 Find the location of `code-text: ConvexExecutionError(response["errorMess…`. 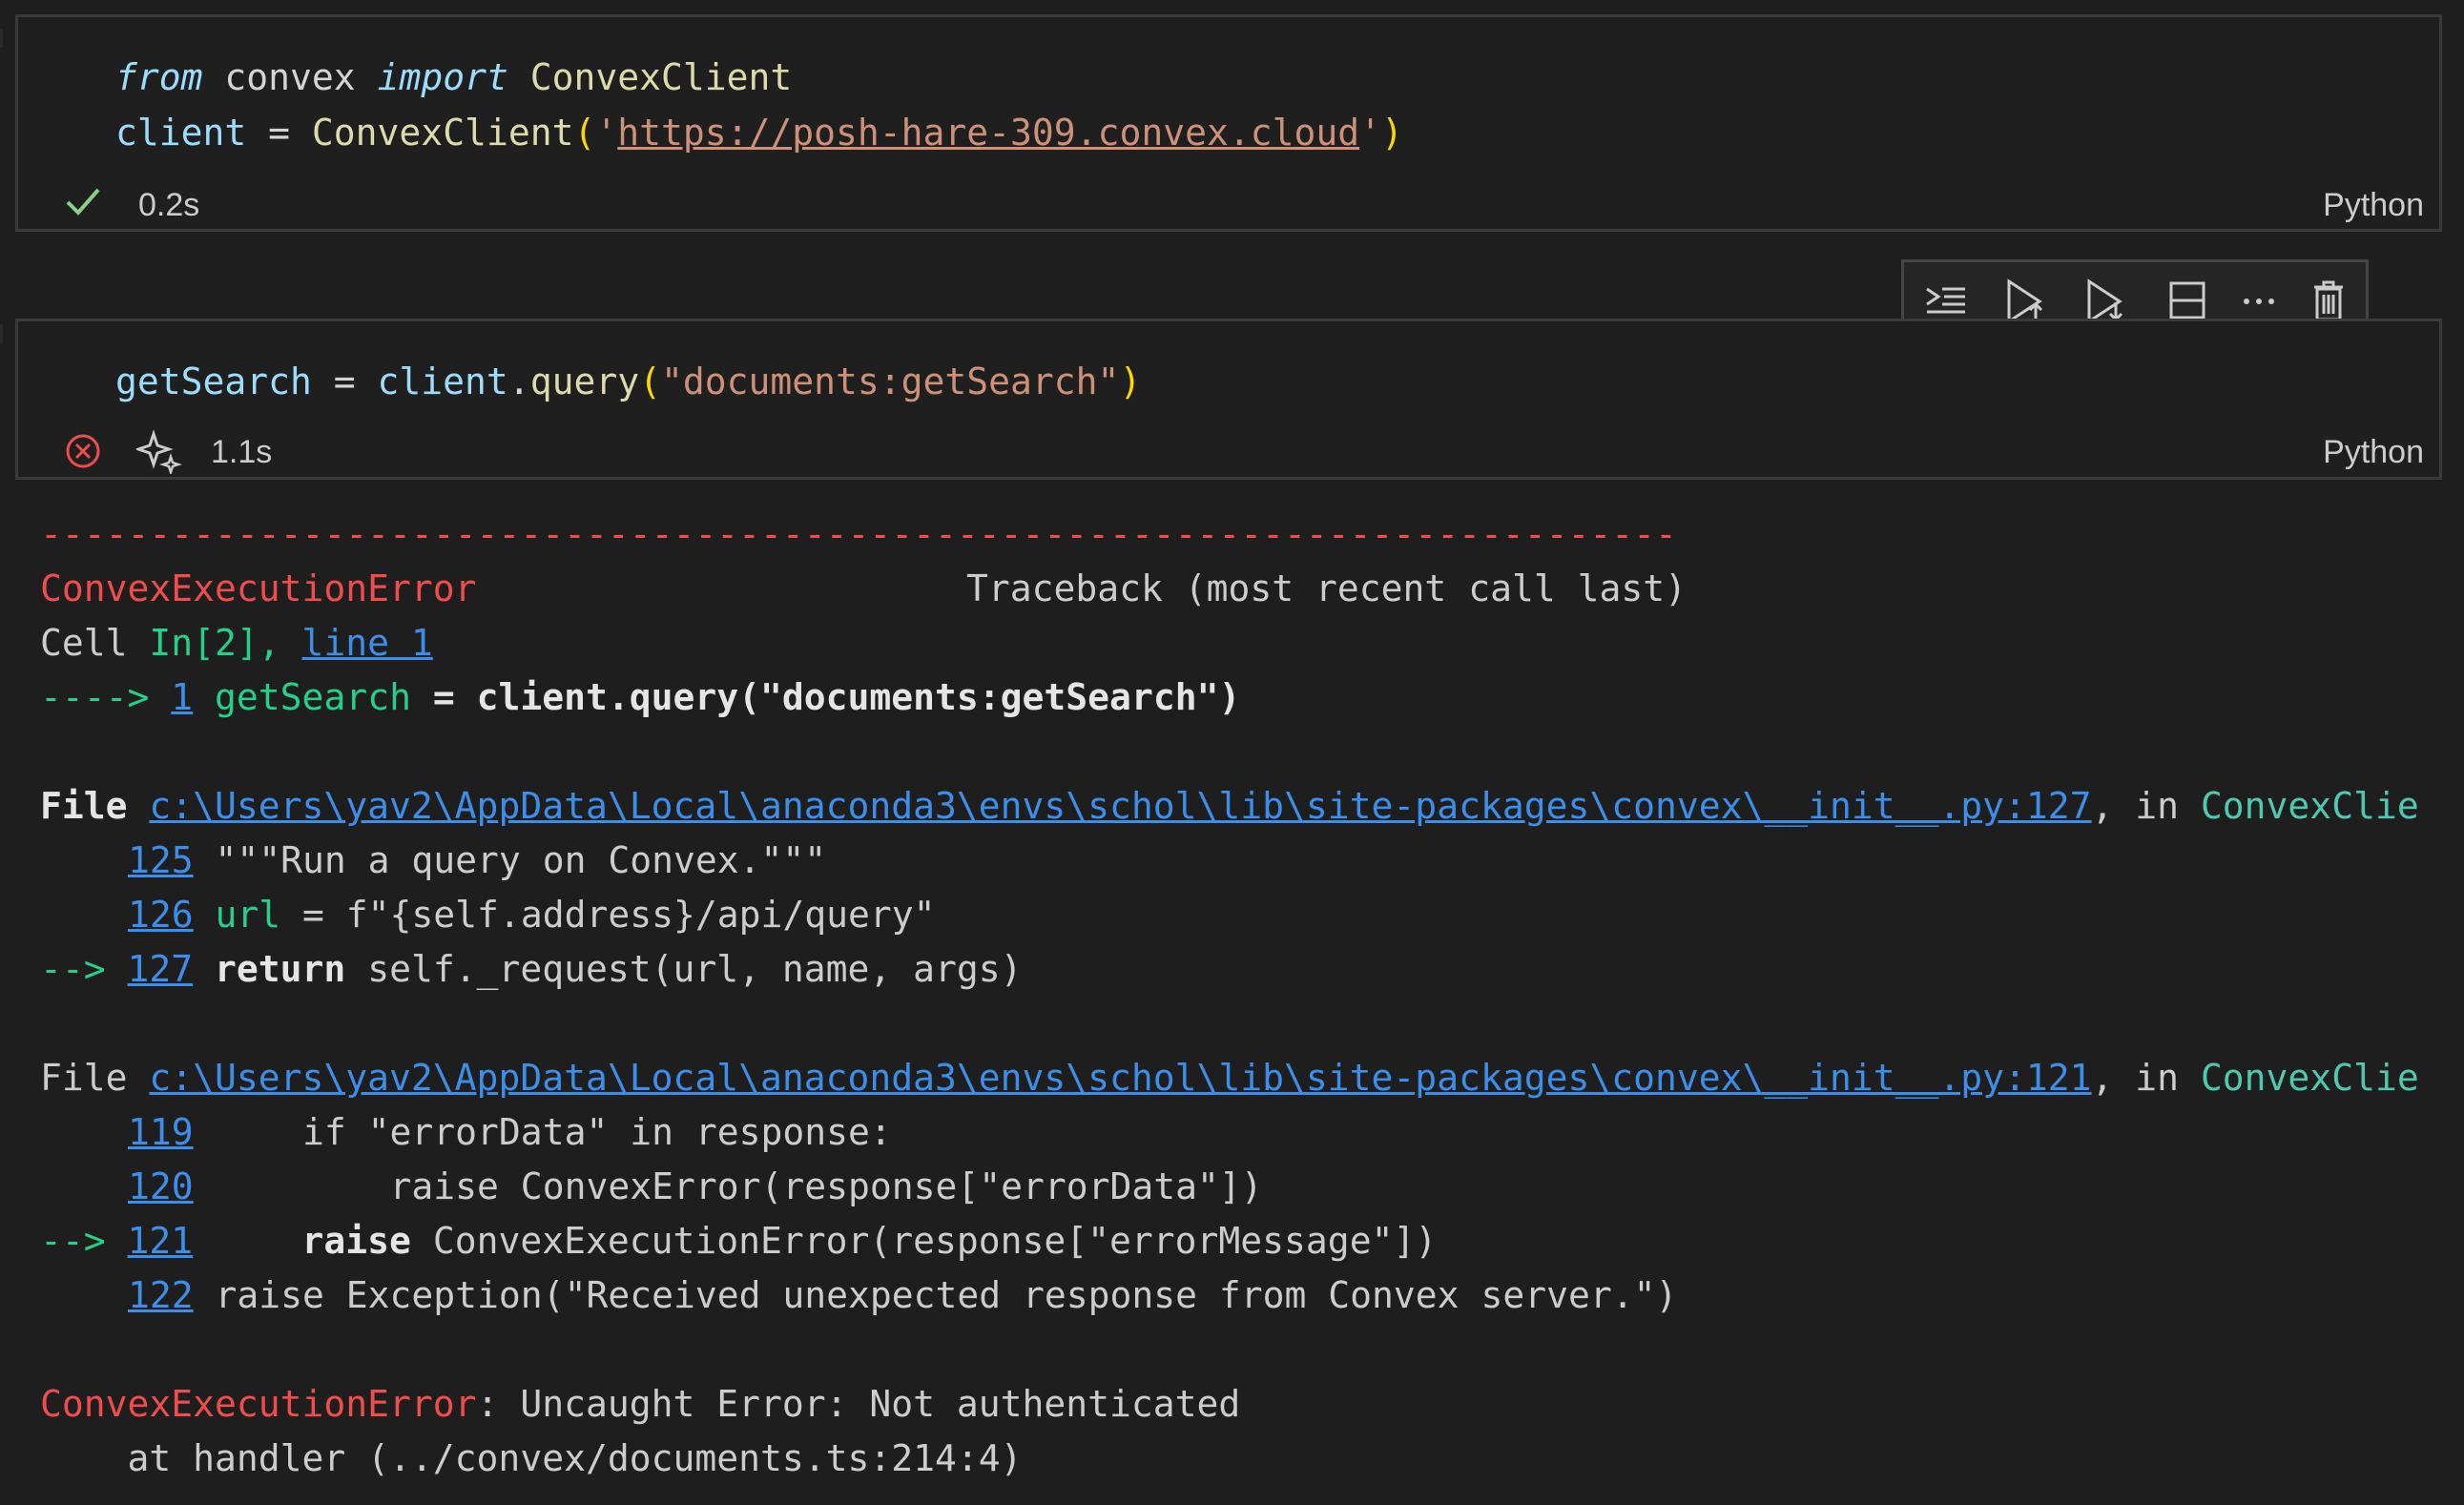

code-text: ConvexExecutionError(response["errorMess… is located at coordinates (924, 1241).